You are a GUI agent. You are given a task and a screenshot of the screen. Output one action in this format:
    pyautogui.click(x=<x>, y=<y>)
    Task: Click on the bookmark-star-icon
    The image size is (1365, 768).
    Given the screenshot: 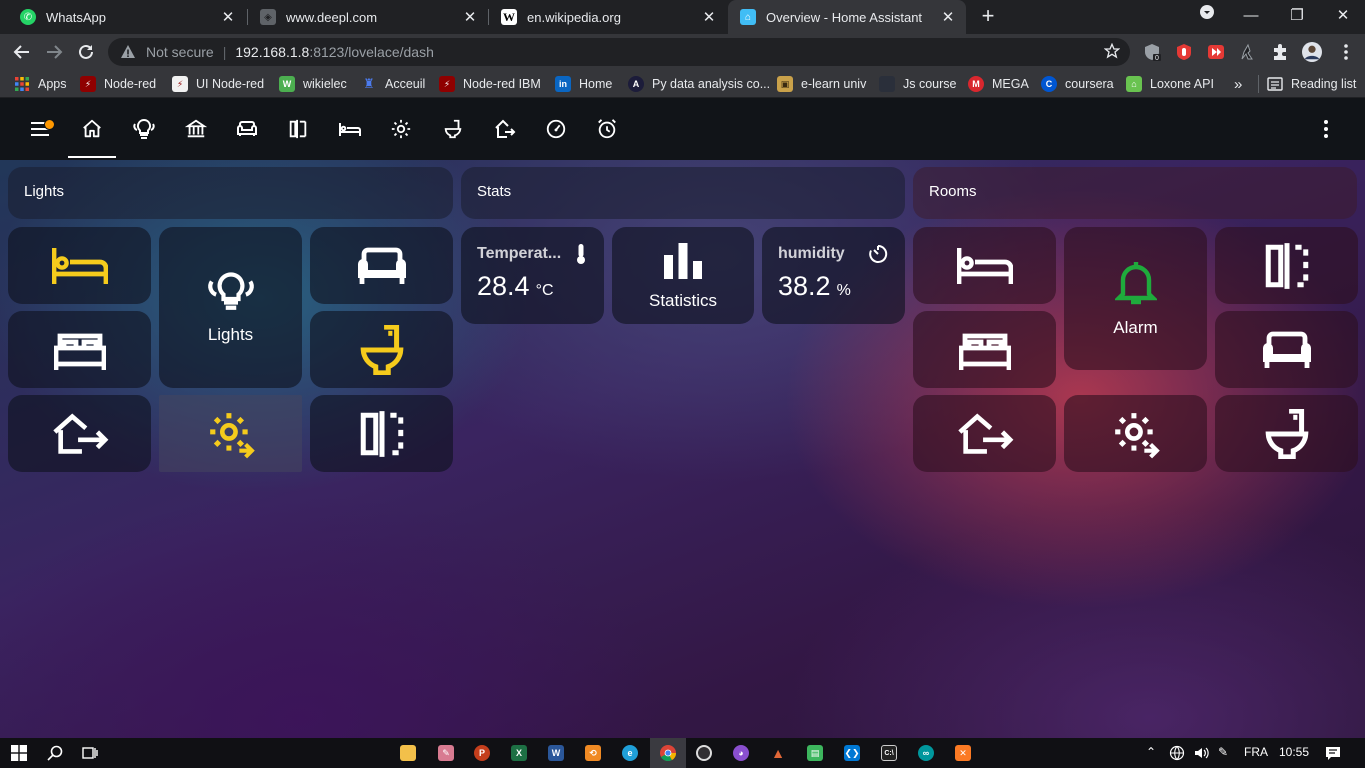 What is the action you would take?
    pyautogui.click(x=1112, y=52)
    